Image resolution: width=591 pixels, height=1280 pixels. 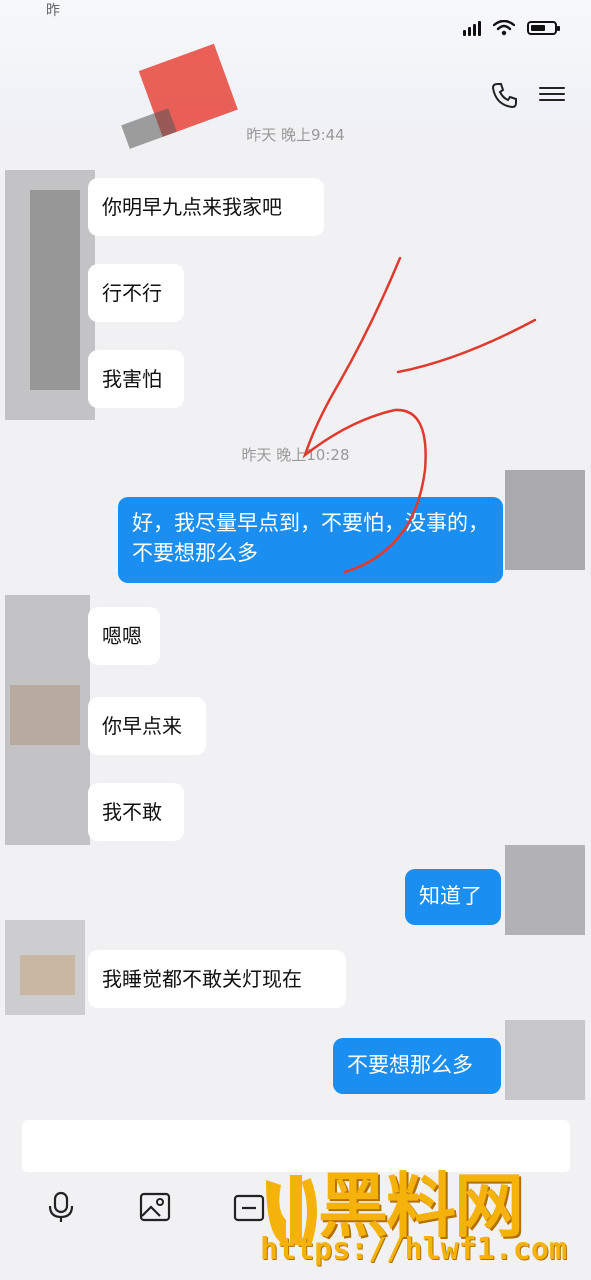 What do you see at coordinates (417, 1066) in the screenshot?
I see `message-sent: 不要想那么多` at bounding box center [417, 1066].